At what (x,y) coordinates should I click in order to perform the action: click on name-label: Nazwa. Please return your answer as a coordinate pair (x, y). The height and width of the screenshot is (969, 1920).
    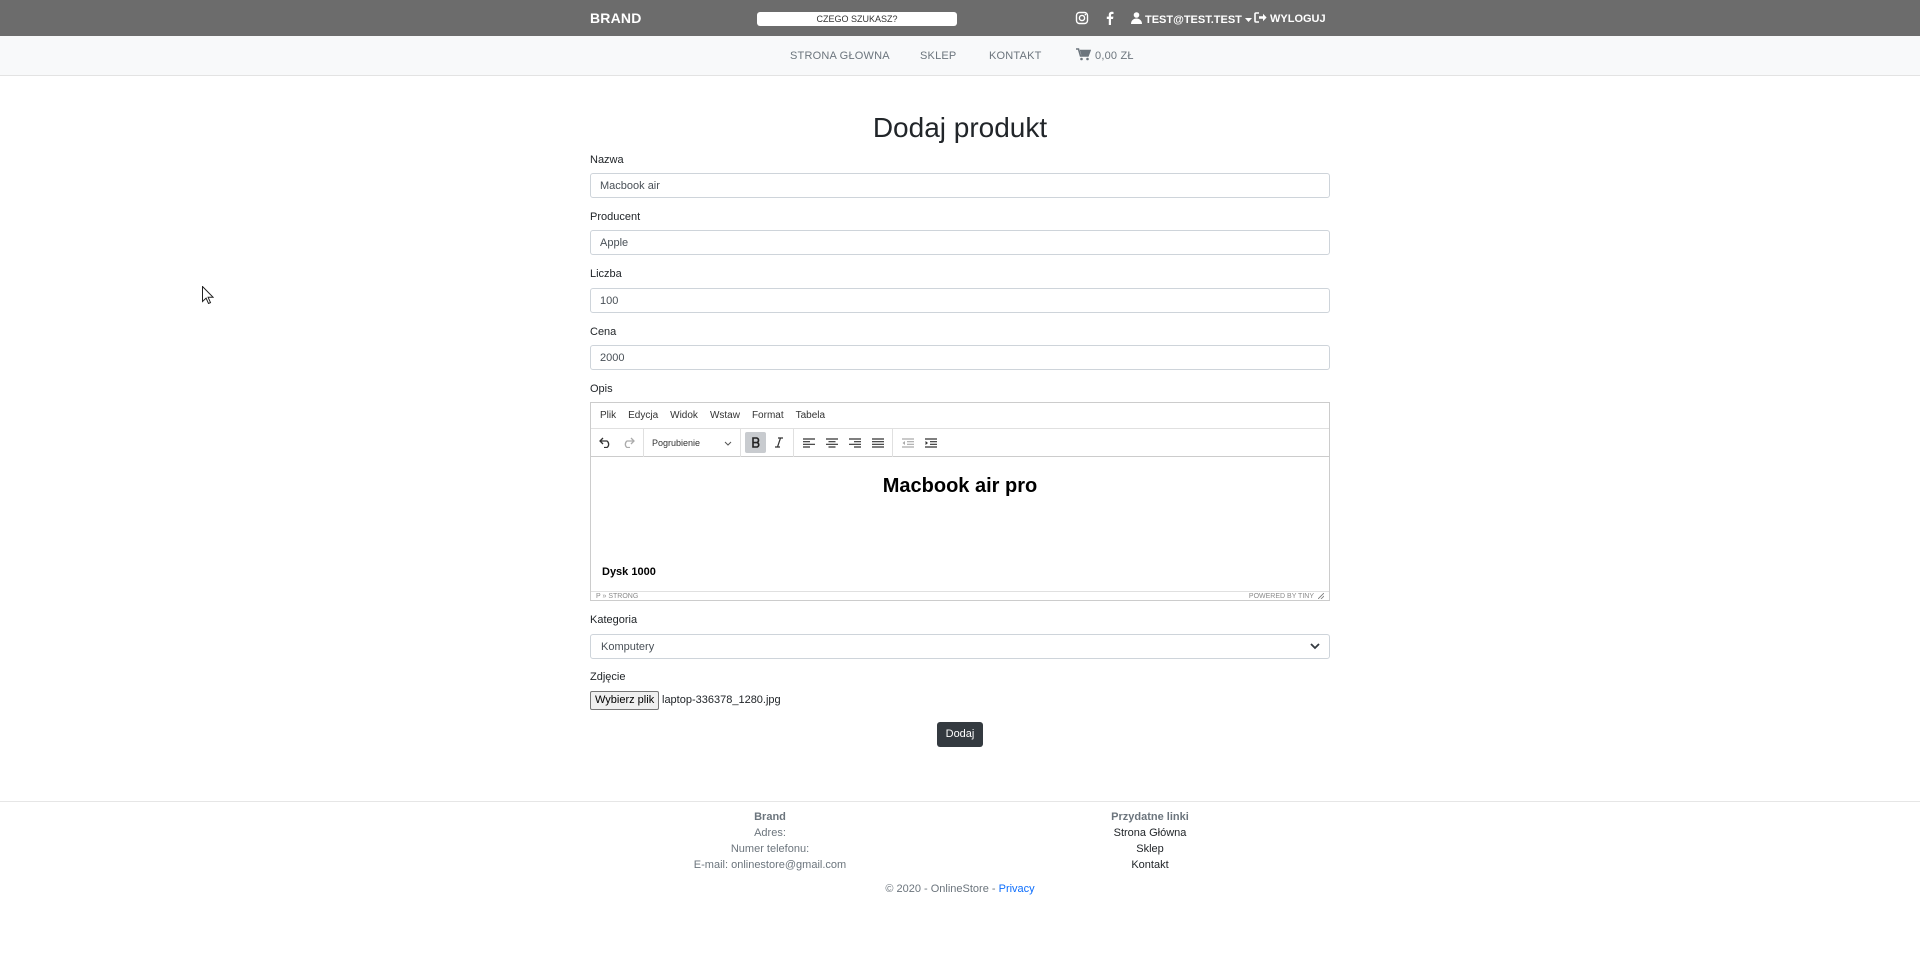
    Looking at the image, I should click on (607, 160).